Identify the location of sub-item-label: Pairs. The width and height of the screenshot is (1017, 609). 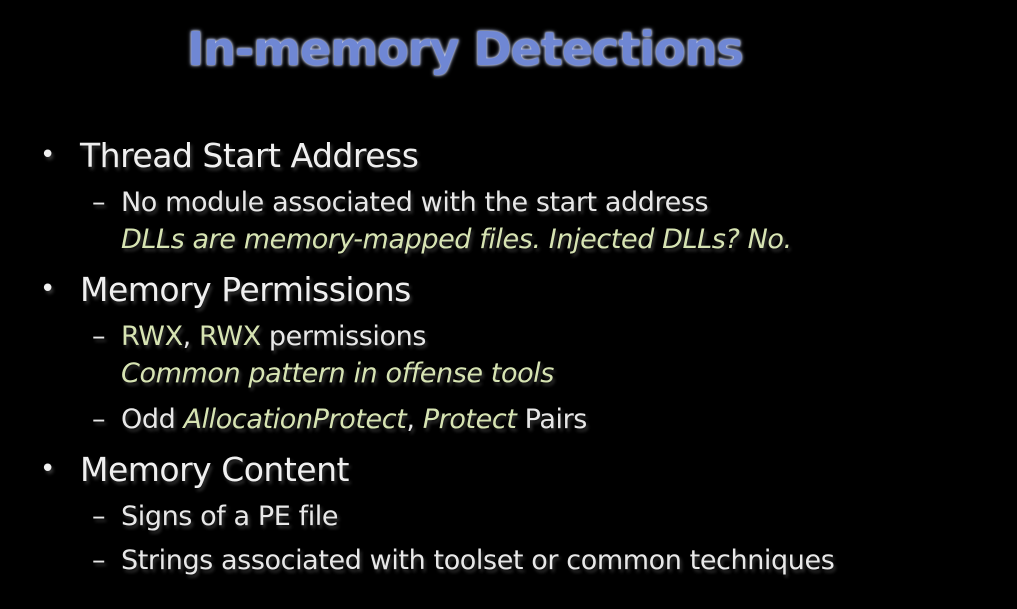
(552, 419).